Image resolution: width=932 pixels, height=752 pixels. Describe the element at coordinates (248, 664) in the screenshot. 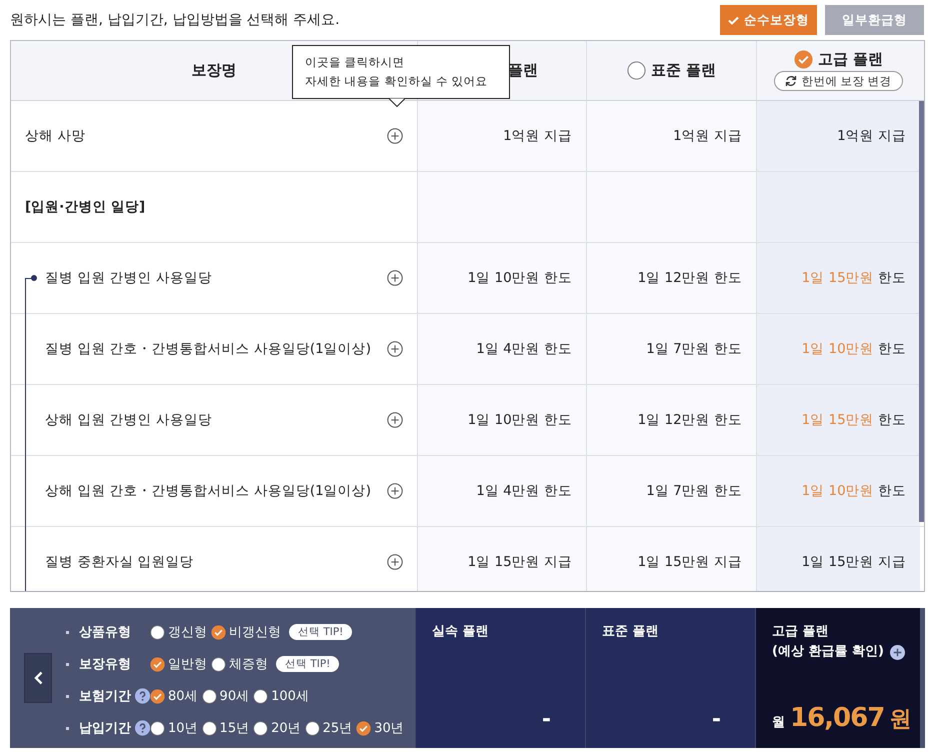

I see `option-choice: 체증형` at that location.